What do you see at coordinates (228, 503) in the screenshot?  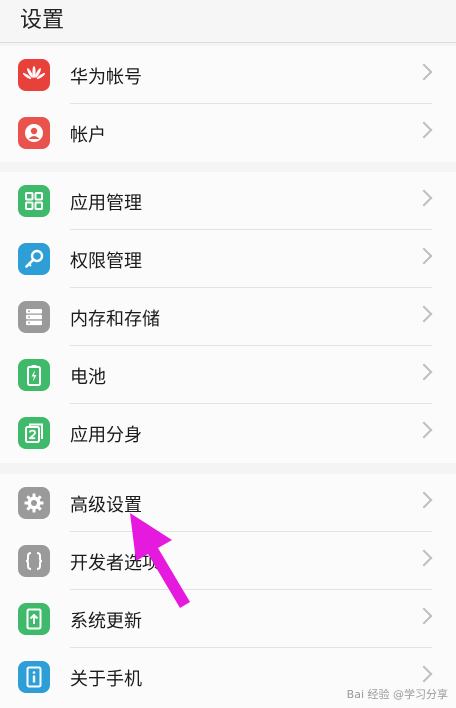 I see `settings-item-advanced-settings: 高级设置` at bounding box center [228, 503].